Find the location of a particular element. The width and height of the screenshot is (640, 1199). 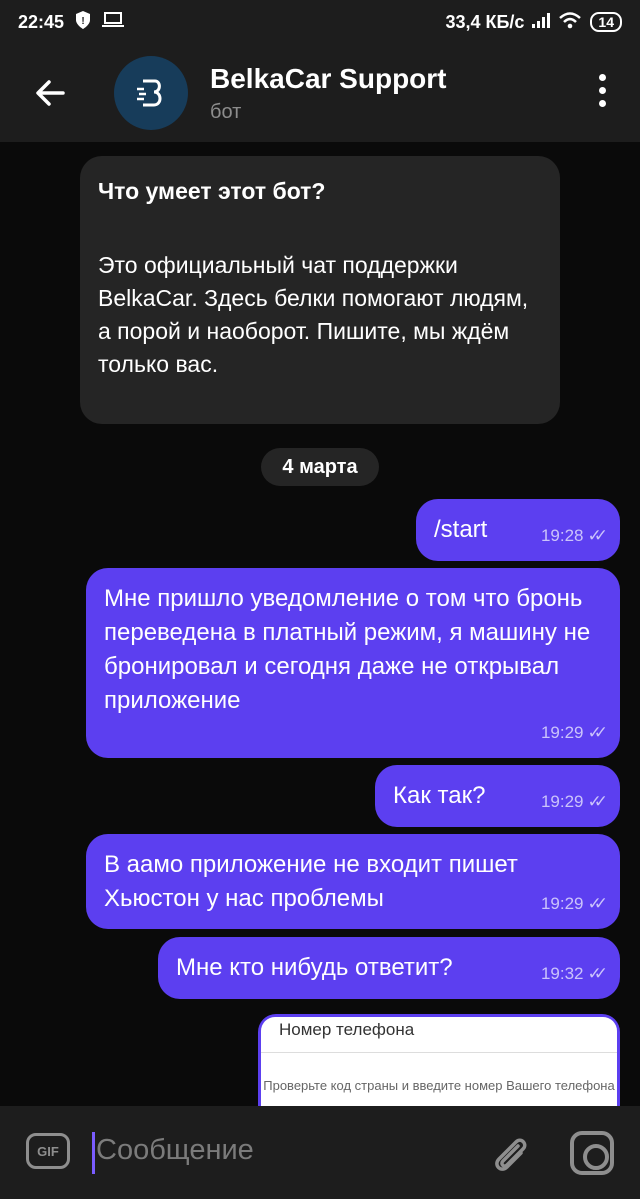

bot-info-title: Что умеет этот бот? is located at coordinates (212, 191).